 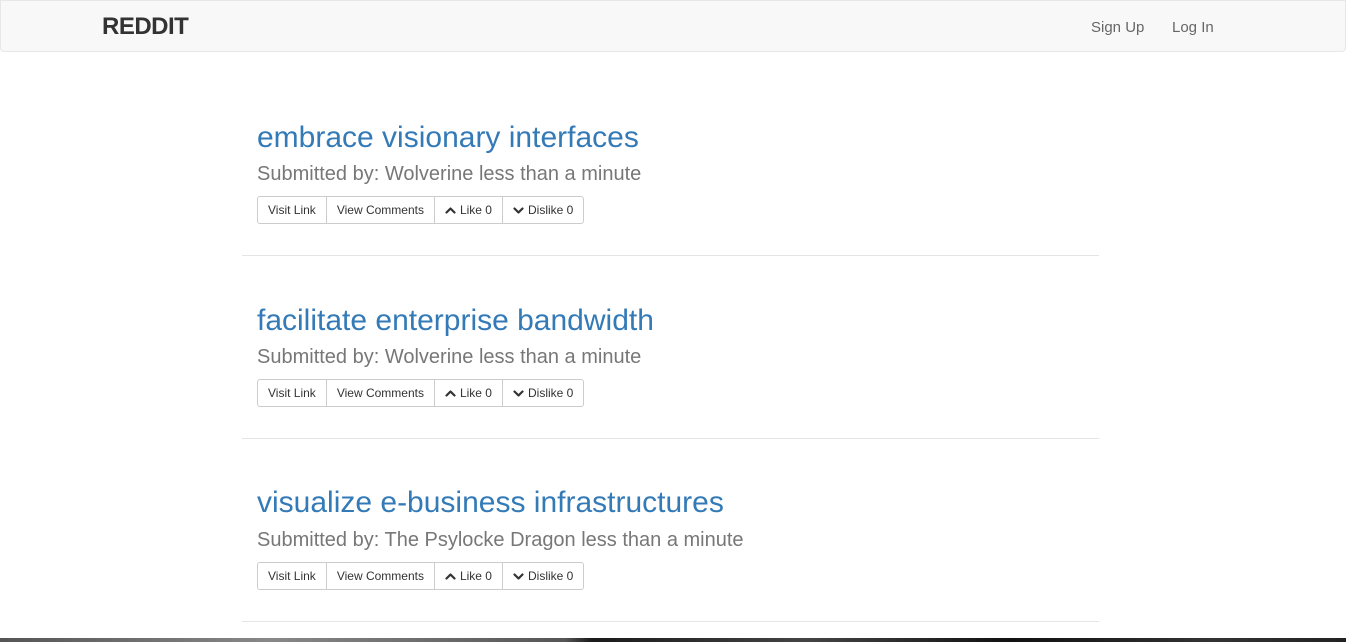 What do you see at coordinates (448, 138) in the screenshot?
I see `post-title-link: embrace visionary interfaces` at bounding box center [448, 138].